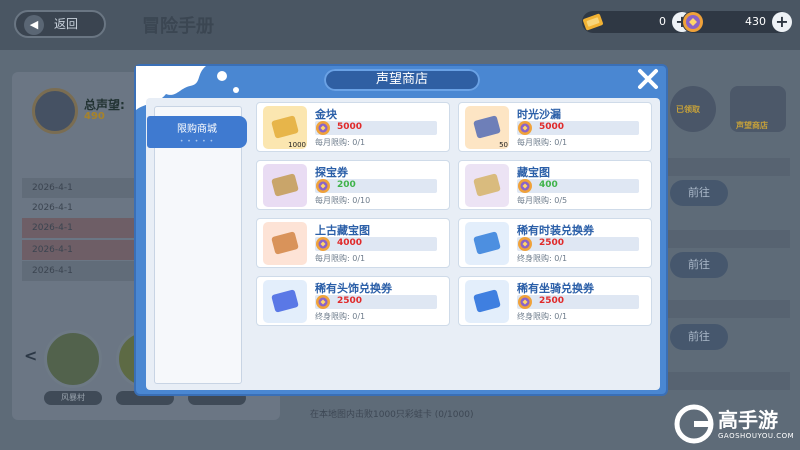 The height and width of the screenshot is (450, 800). Describe the element at coordinates (487, 185) in the screenshot. I see `treasure-map-icon` at that location.